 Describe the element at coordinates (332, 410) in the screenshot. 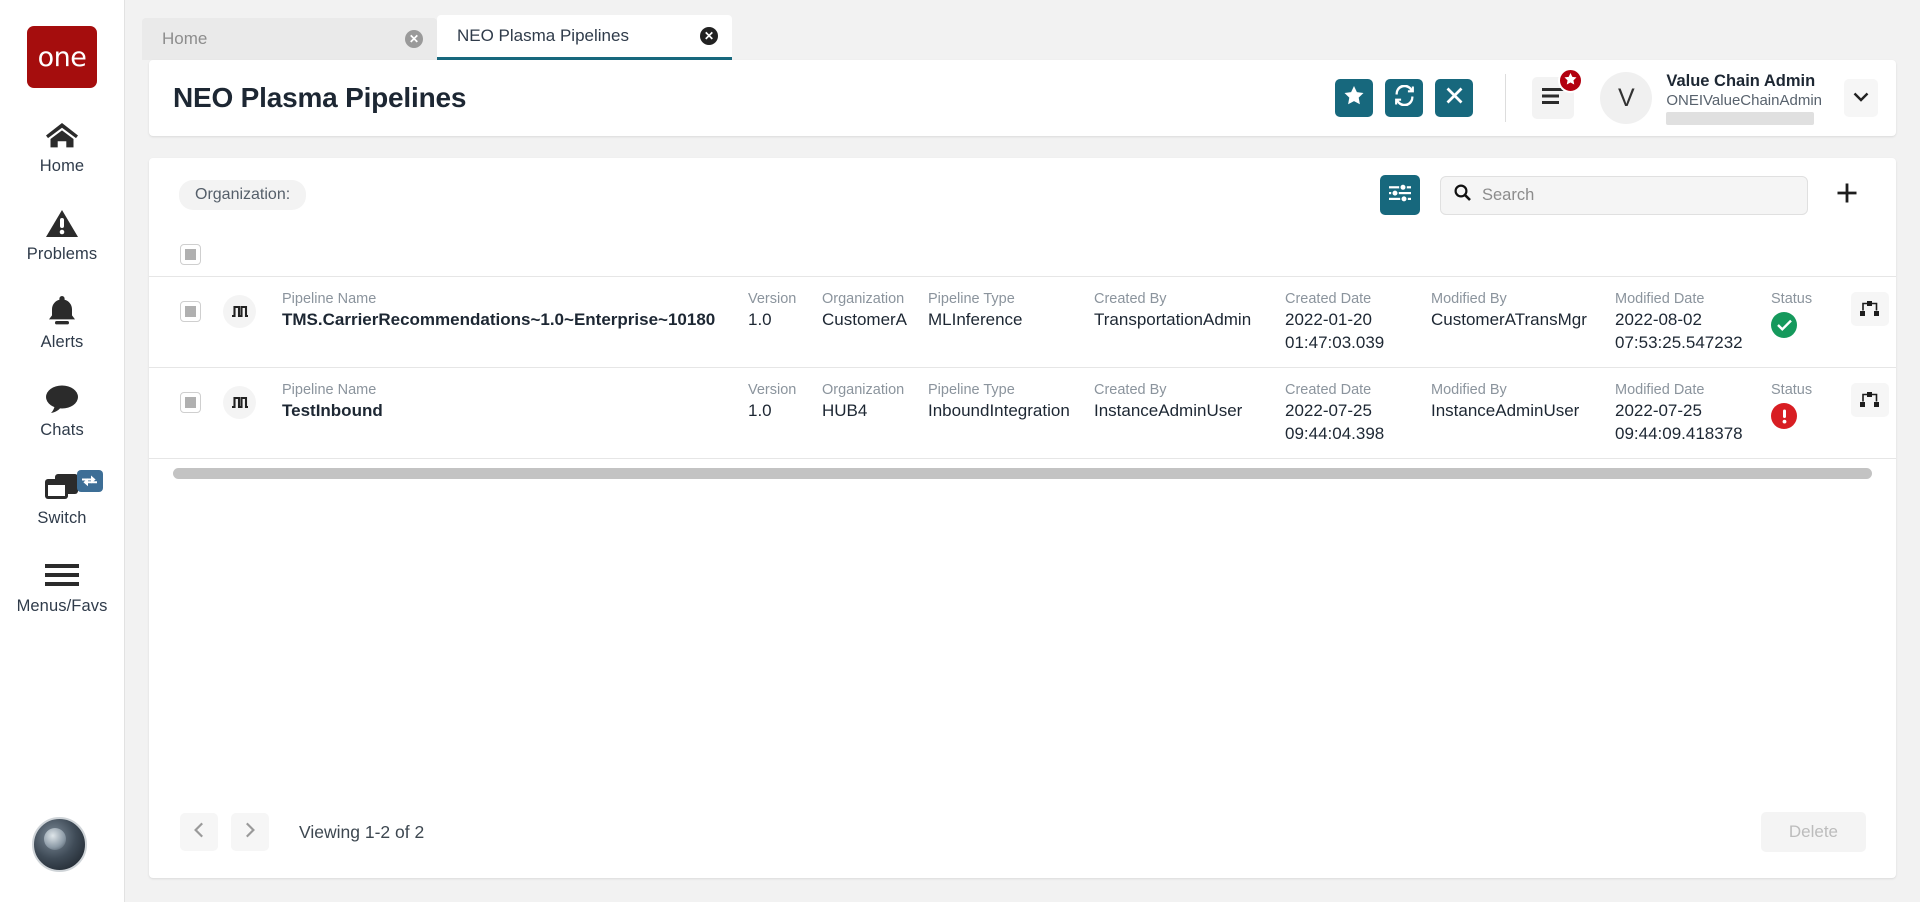

I see `value-pipeline-name: TestInbound` at that location.